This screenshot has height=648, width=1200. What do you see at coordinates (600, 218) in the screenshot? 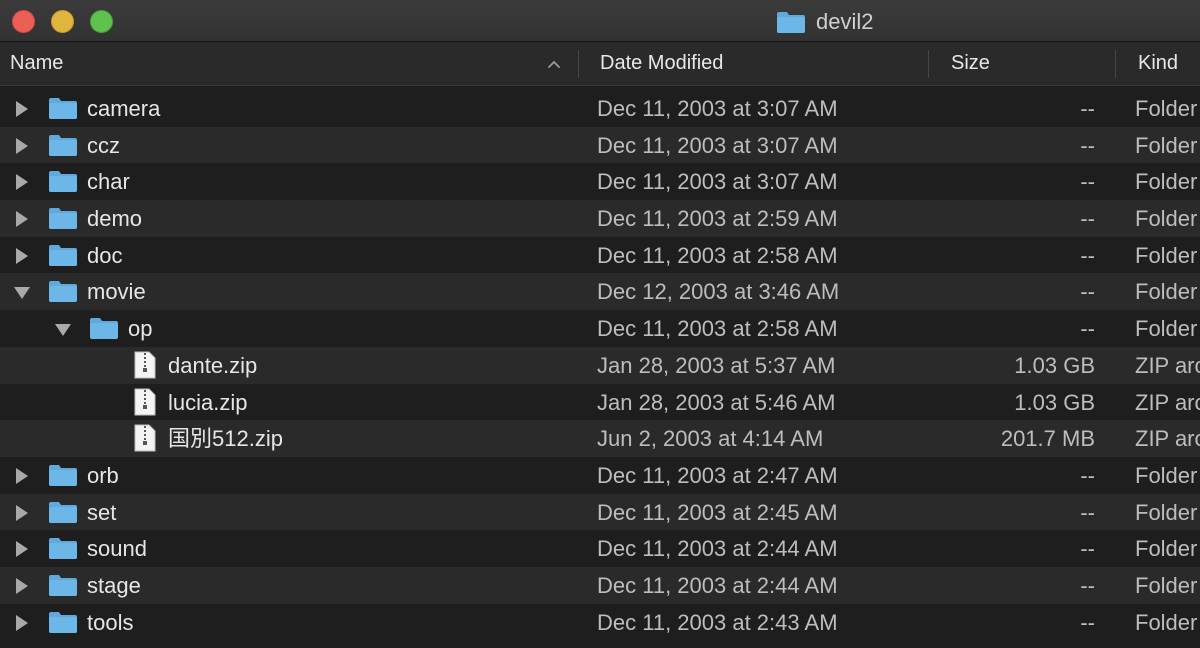
I see `list-item: demo Dec 11, 2003 at 2:59 AM -- Folder` at bounding box center [600, 218].